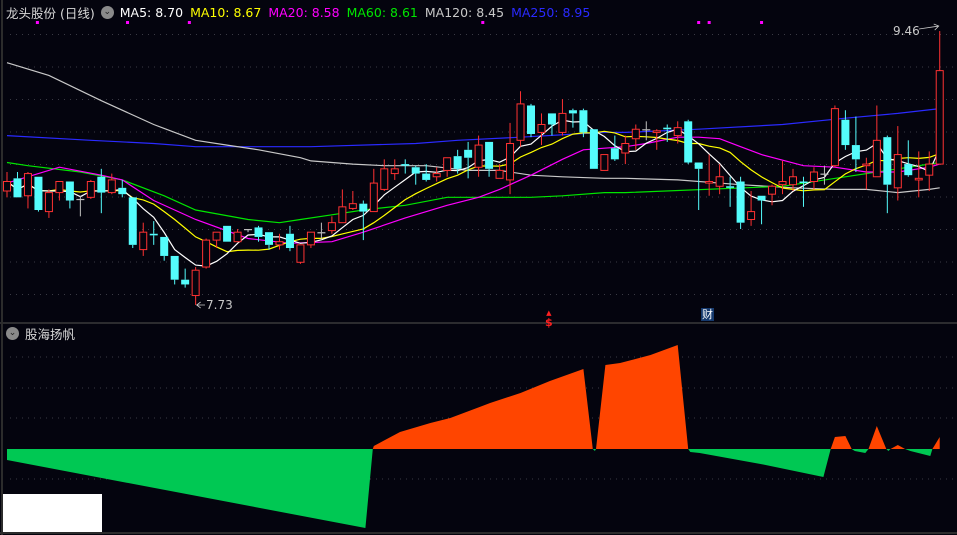 This screenshot has height=535, width=957. I want to click on ma-legend-ma250: MA250: 8.95, so click(550, 12).